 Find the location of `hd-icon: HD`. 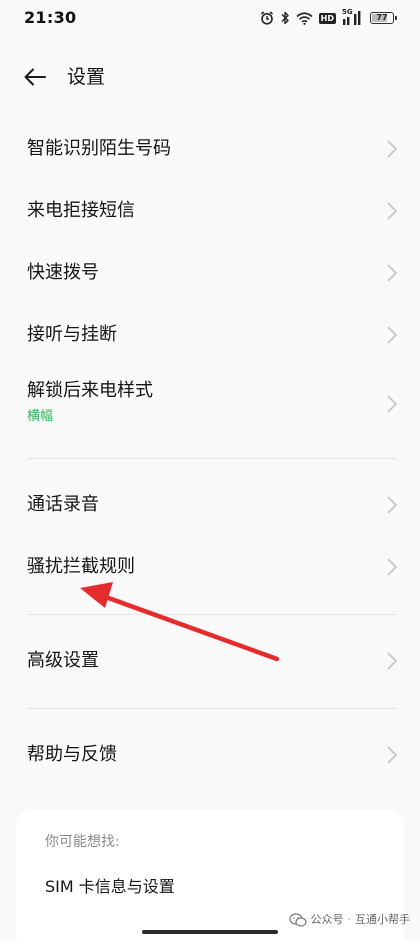

hd-icon: HD is located at coordinates (327, 18).